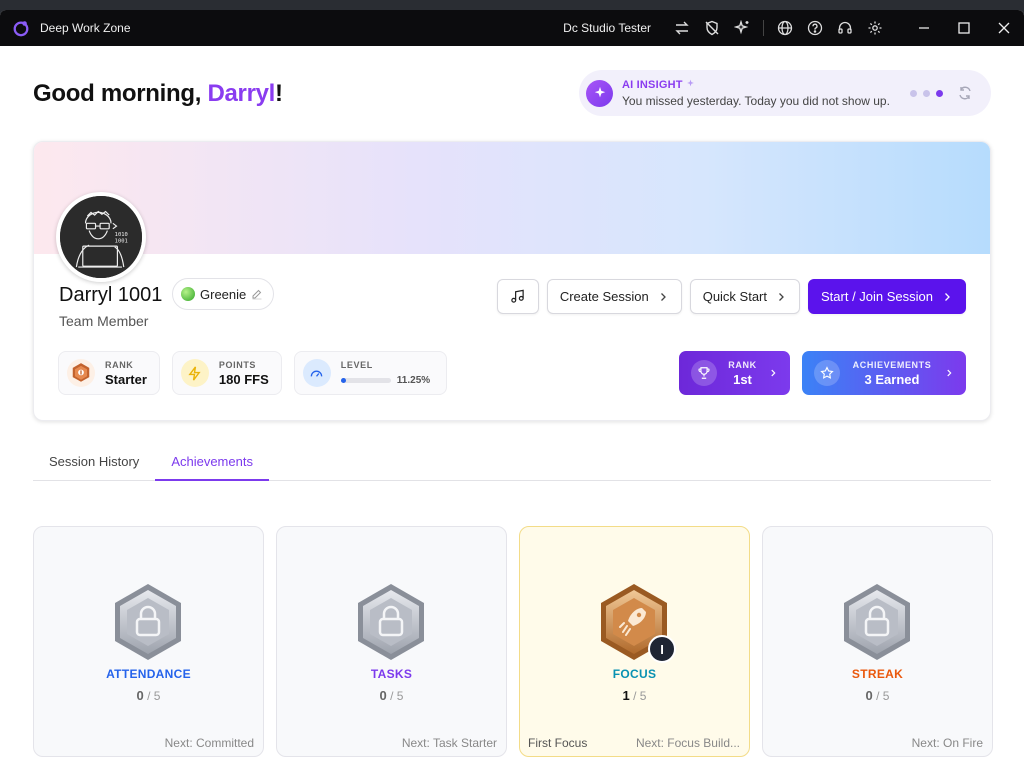  I want to click on app-logo-icon, so click(21, 29).